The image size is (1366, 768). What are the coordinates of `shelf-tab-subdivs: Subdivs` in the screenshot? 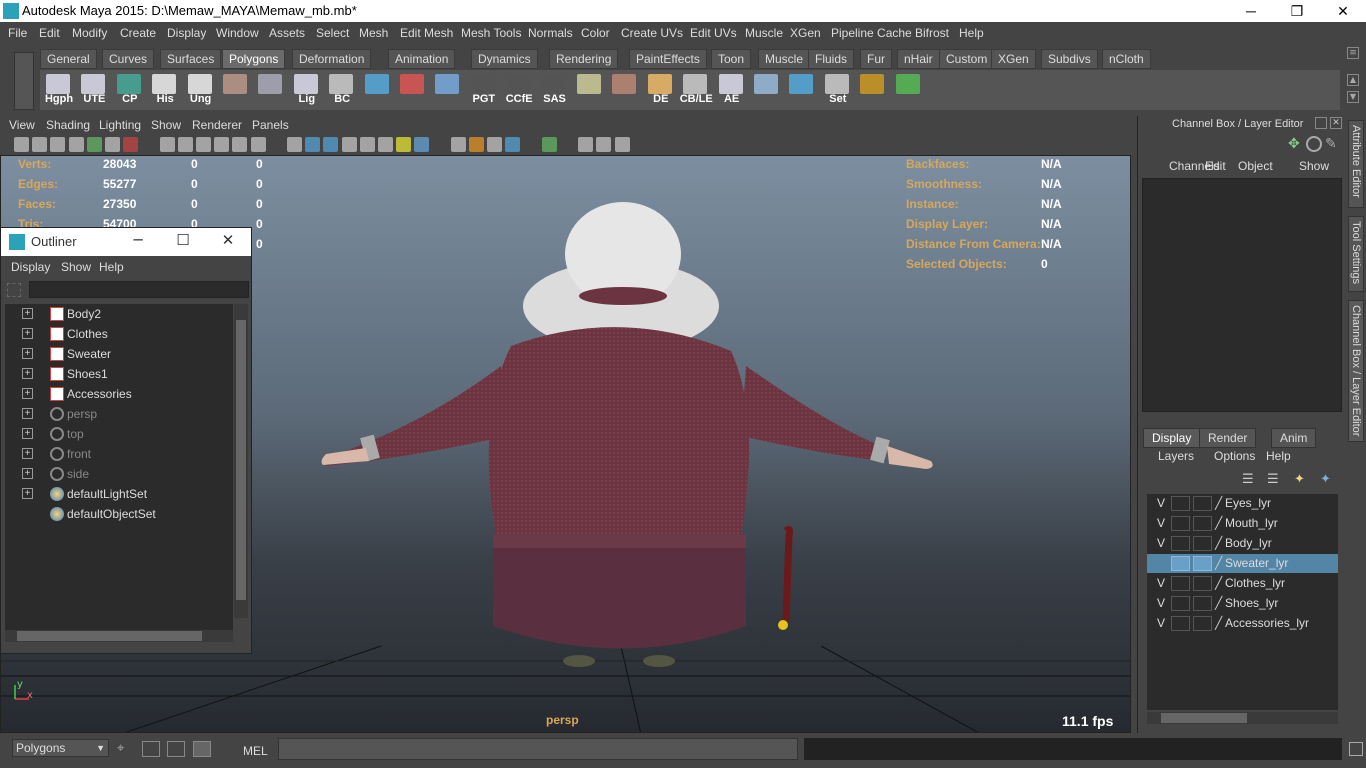 It's located at (1069, 59).